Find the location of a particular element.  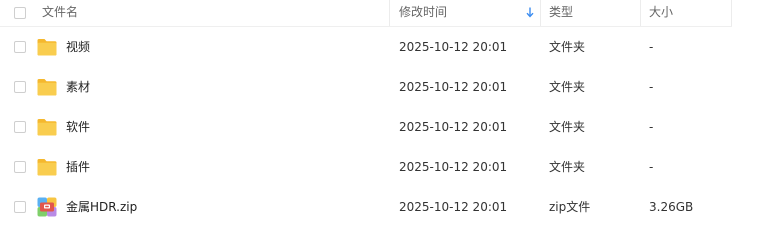

zip-archive-icon is located at coordinates (47, 207).